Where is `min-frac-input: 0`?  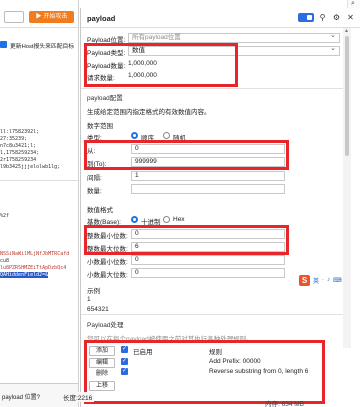
min-frac-input: 0 is located at coordinates (208, 260).